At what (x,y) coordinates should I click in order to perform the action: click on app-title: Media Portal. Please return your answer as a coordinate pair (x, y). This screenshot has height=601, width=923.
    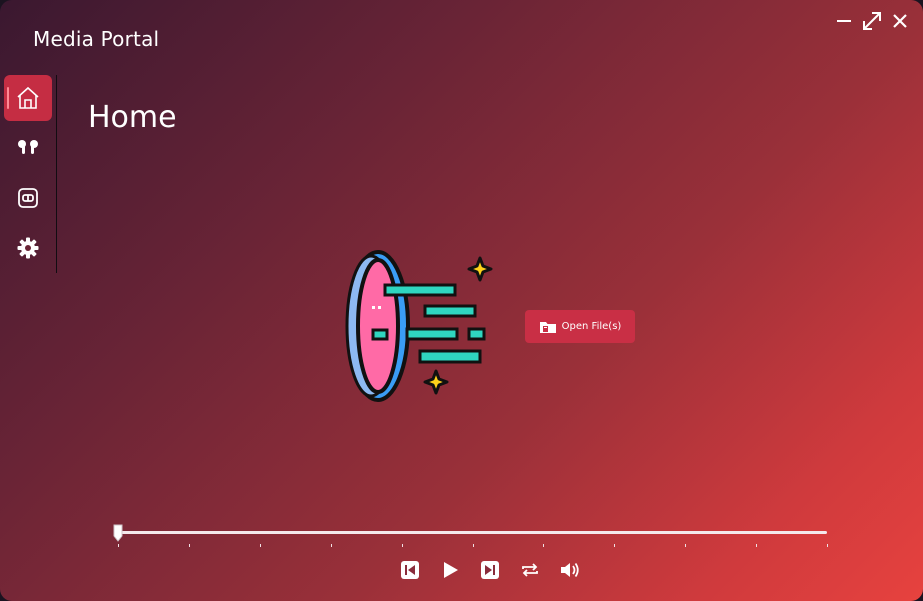
    Looking at the image, I should click on (96, 39).